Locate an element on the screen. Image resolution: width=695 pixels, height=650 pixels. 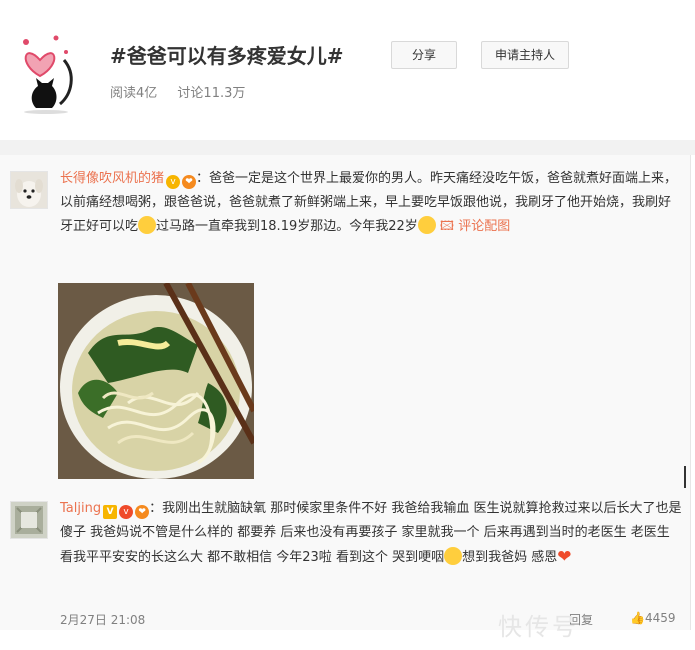
section-divider is located at coordinates (347, 147).